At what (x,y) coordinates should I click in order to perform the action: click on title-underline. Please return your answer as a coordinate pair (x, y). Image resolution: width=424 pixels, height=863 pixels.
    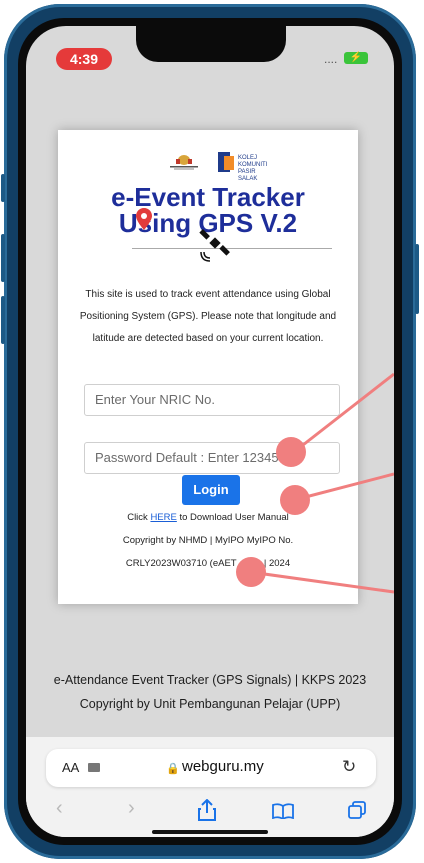
    Looking at the image, I should click on (232, 248).